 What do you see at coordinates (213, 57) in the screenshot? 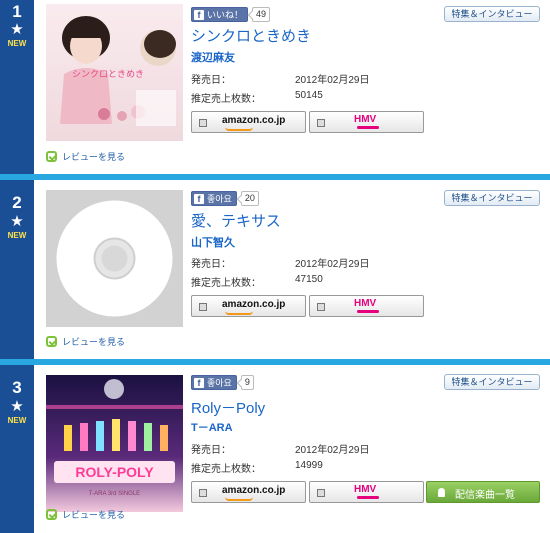
I see `artist-name: 渡辺麻友` at bounding box center [213, 57].